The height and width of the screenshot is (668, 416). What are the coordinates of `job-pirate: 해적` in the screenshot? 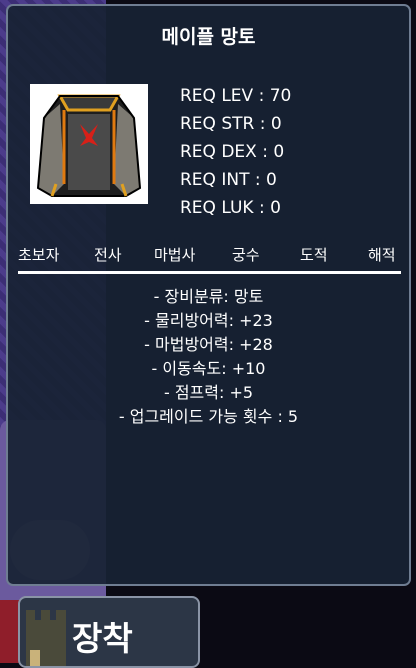 It's located at (382, 255).